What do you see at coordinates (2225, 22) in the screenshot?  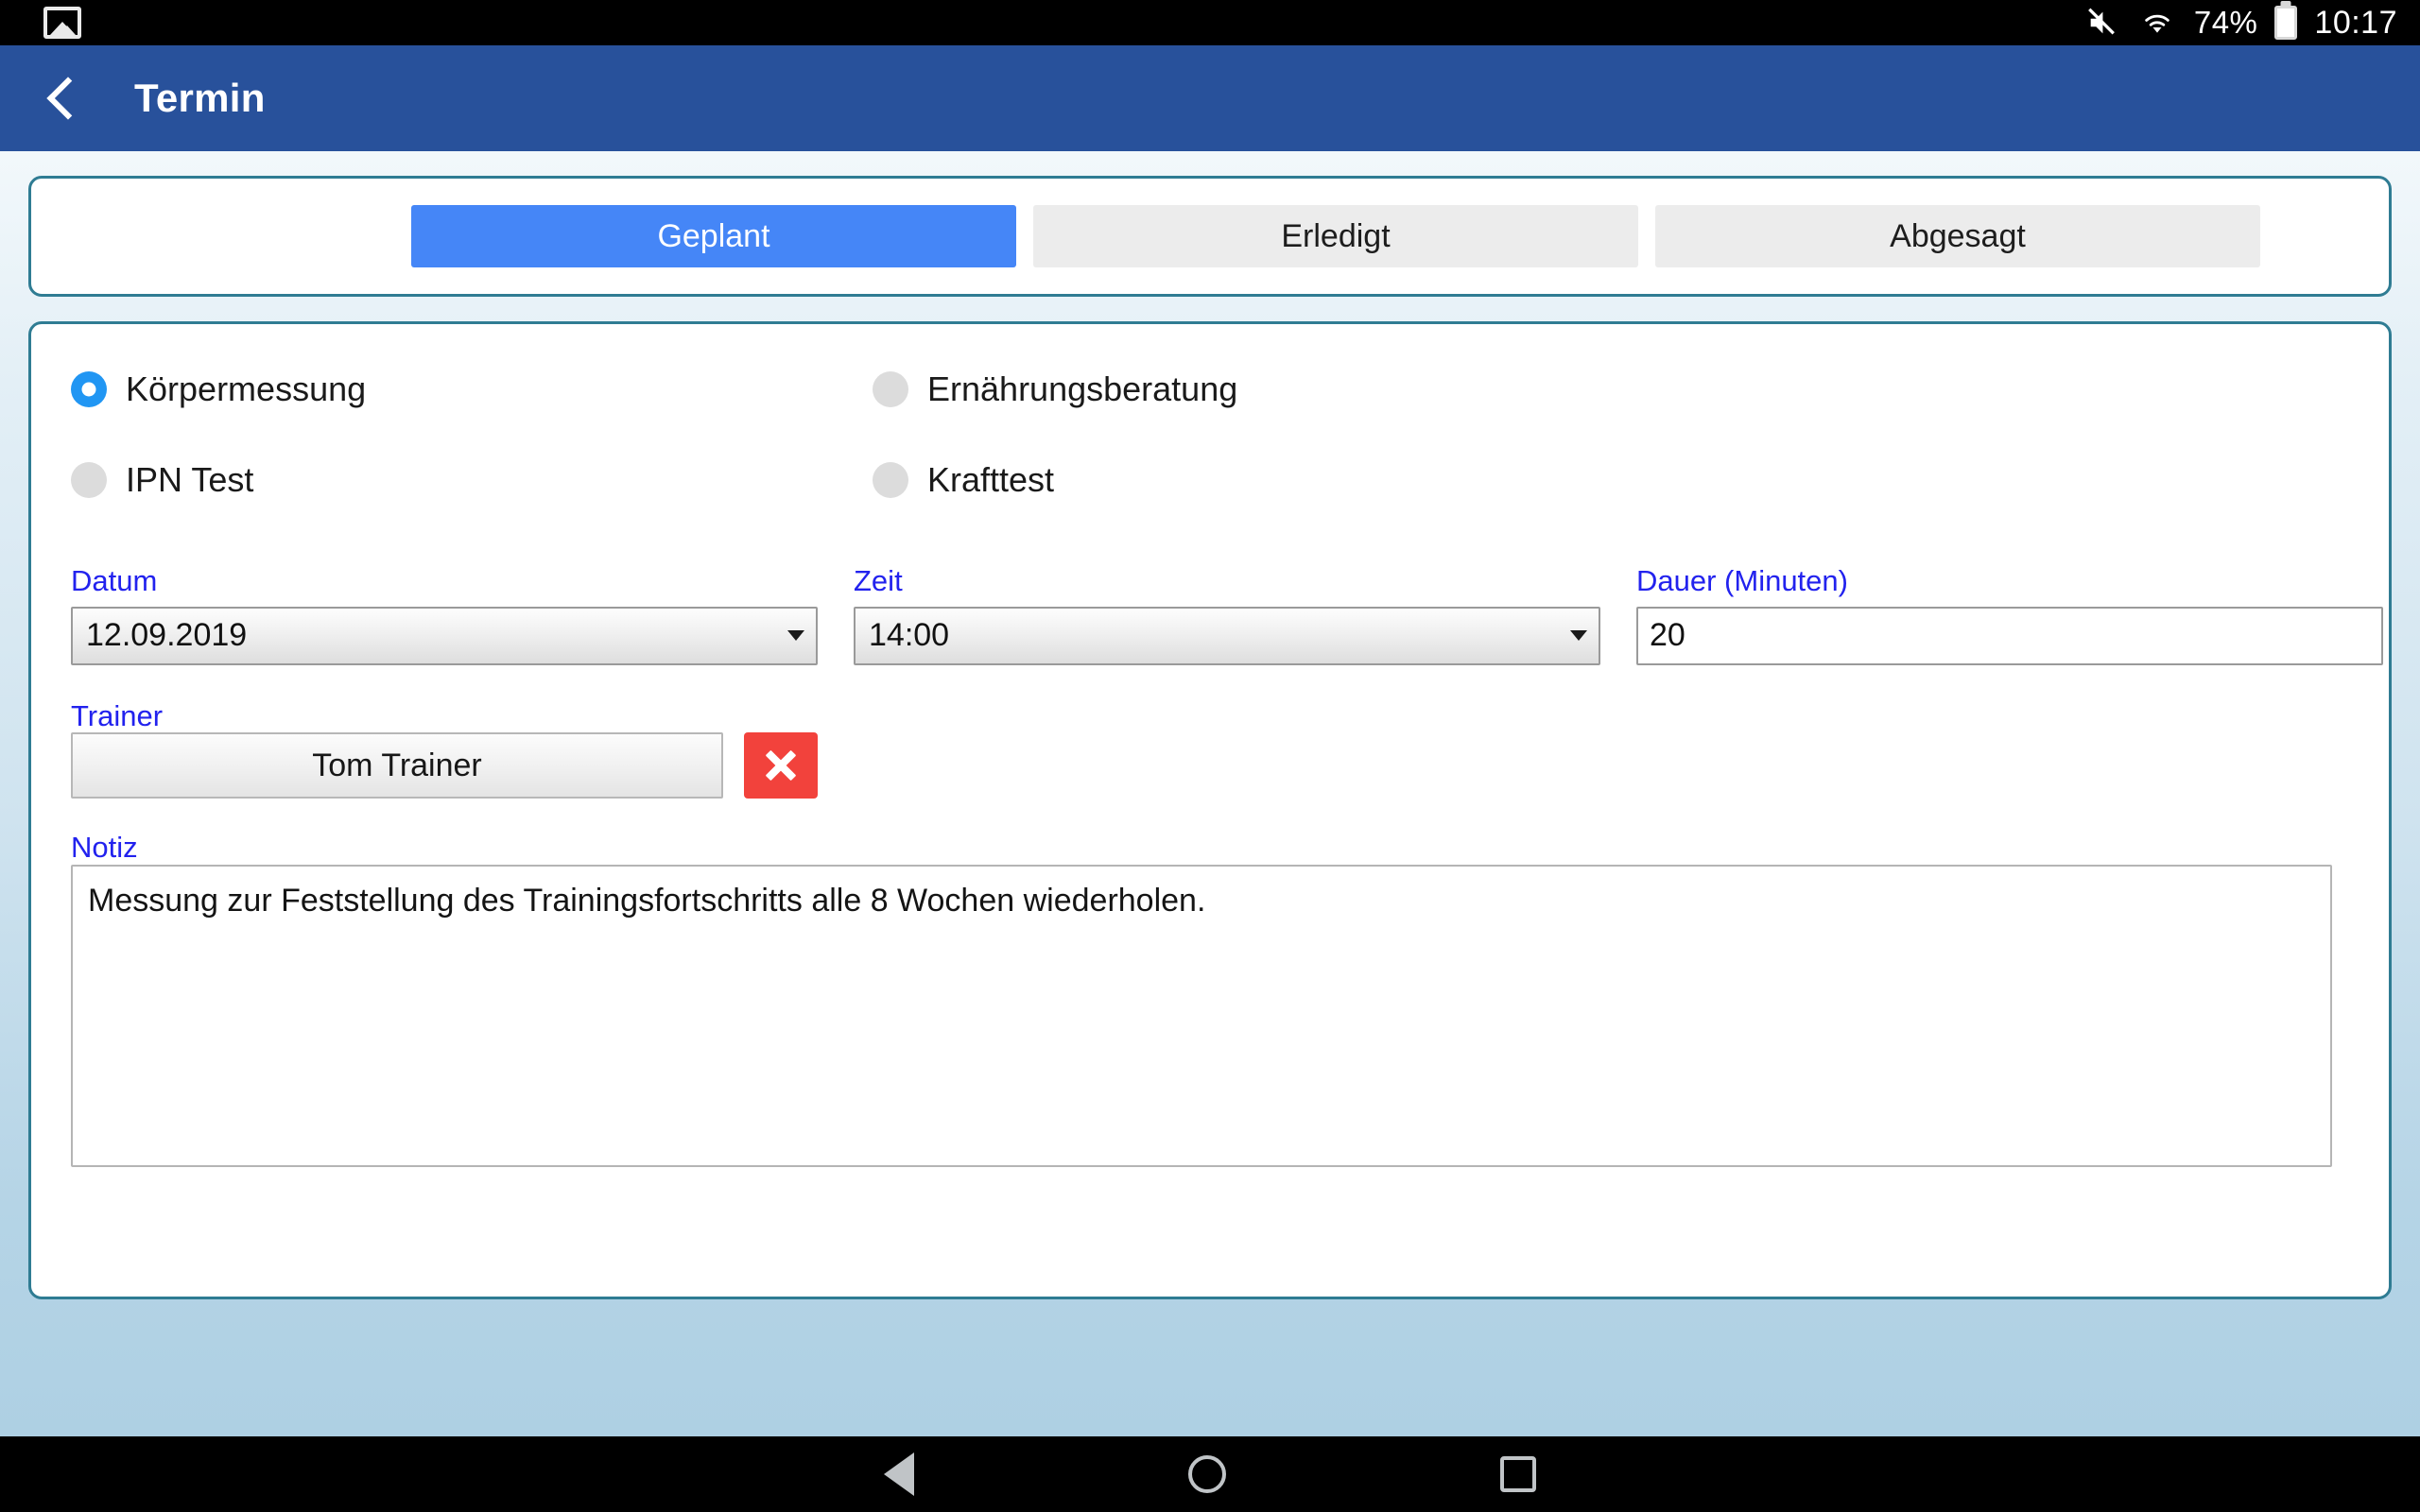 I see `battery-percent-label: 74%` at bounding box center [2225, 22].